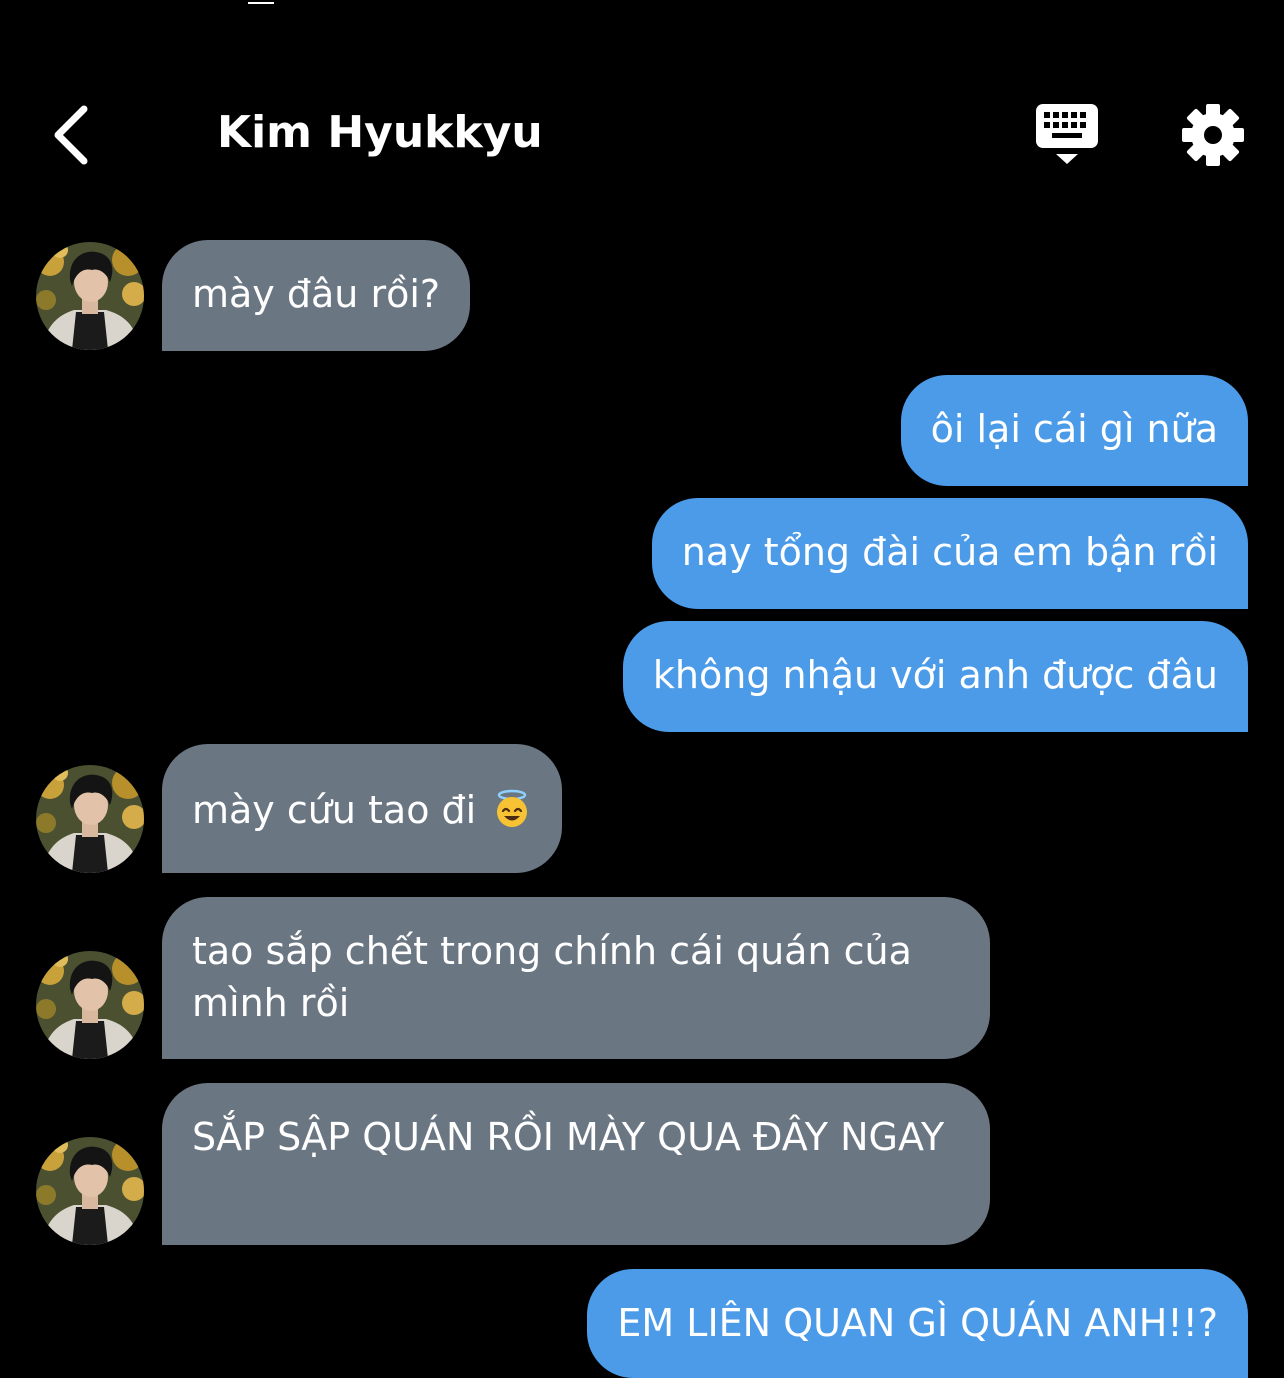  I want to click on message-text: nay tổng đài của em bận rồi, so click(949, 552).